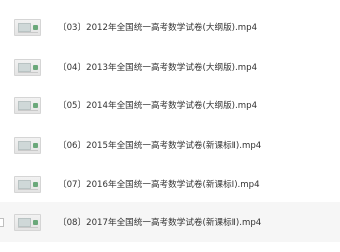 The height and width of the screenshot is (252, 340). Describe the element at coordinates (157, 67) in the screenshot. I see `file-name: 〔04〕2013年全国统一高考数学试卷(大纲版).mp4` at that location.